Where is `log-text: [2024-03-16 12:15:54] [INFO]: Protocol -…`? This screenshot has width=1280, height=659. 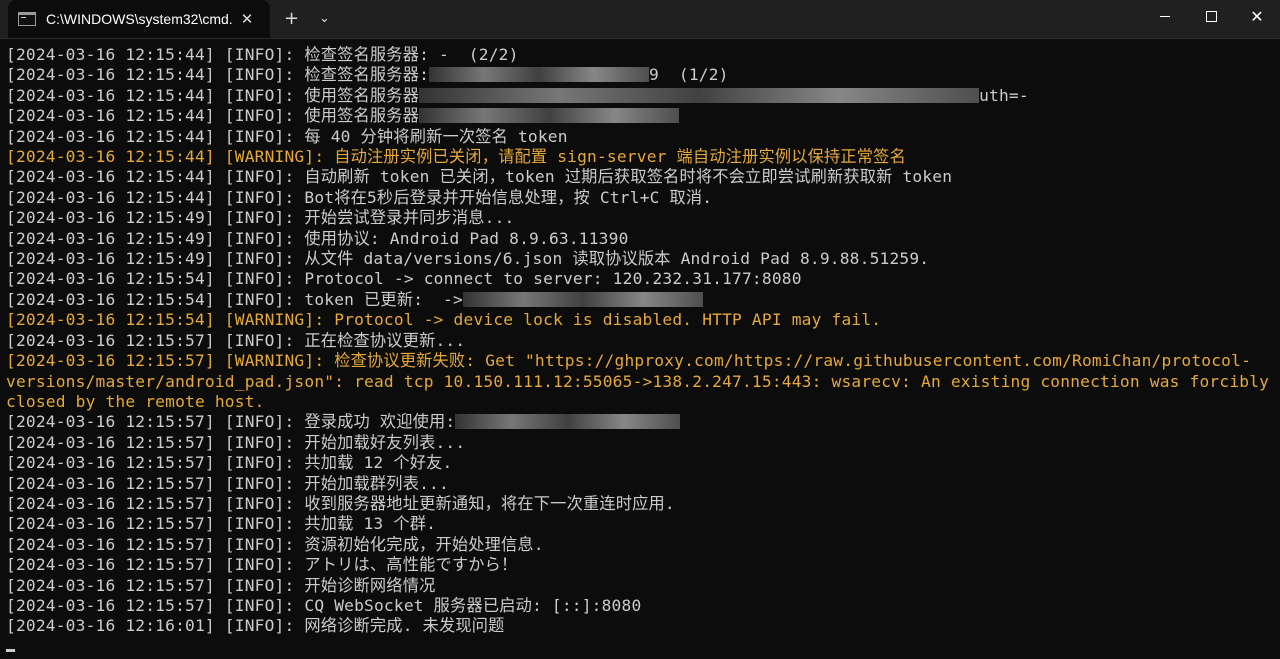 log-text: [2024-03-16 12:15:54] [INFO]: Protocol -… is located at coordinates (404, 279).